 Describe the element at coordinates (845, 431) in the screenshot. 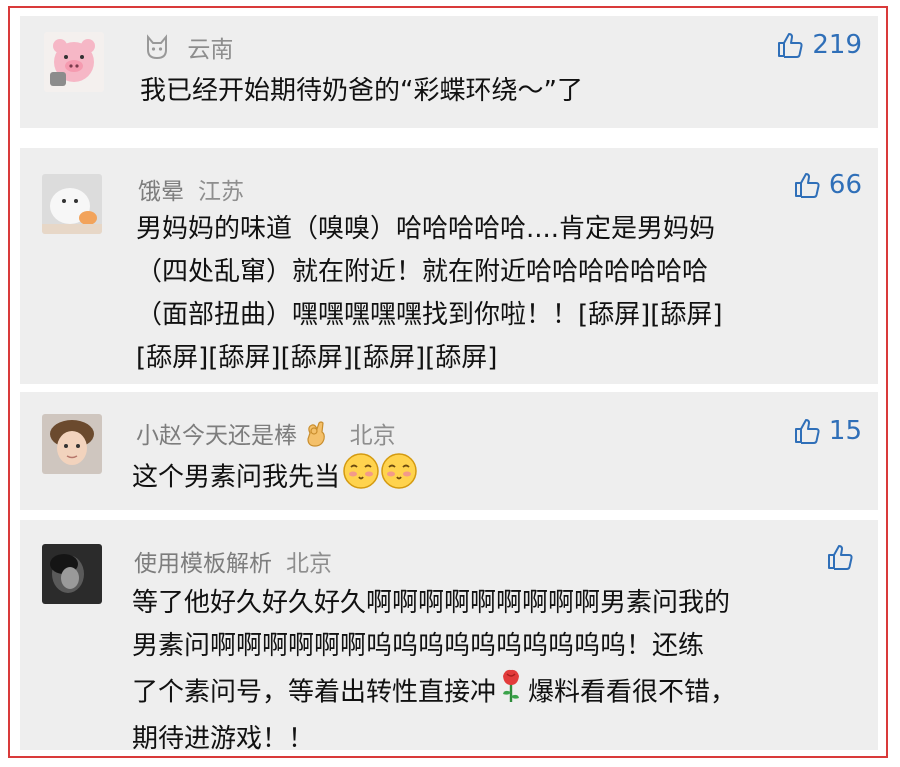

I see `like-count: 15` at that location.